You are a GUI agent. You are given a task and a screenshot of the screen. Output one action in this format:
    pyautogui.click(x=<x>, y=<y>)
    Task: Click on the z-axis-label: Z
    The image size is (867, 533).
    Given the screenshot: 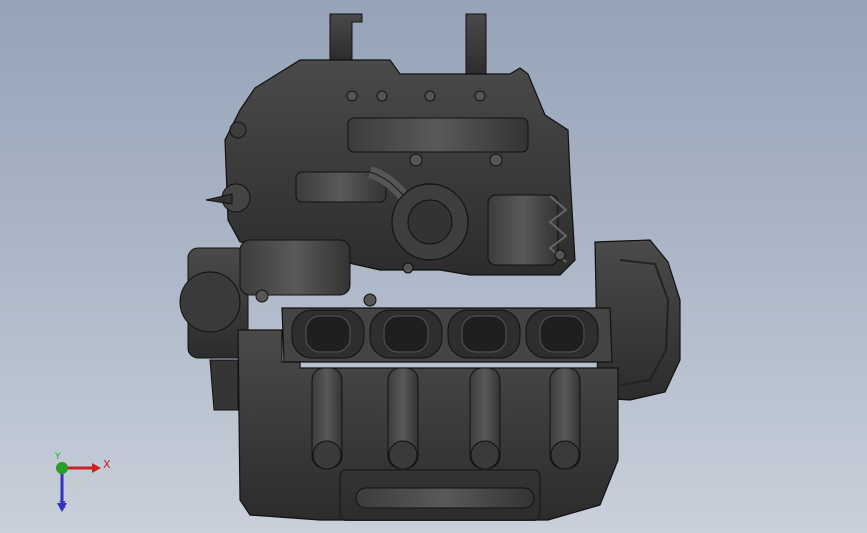 What is the action you would take?
    pyautogui.click(x=62, y=505)
    